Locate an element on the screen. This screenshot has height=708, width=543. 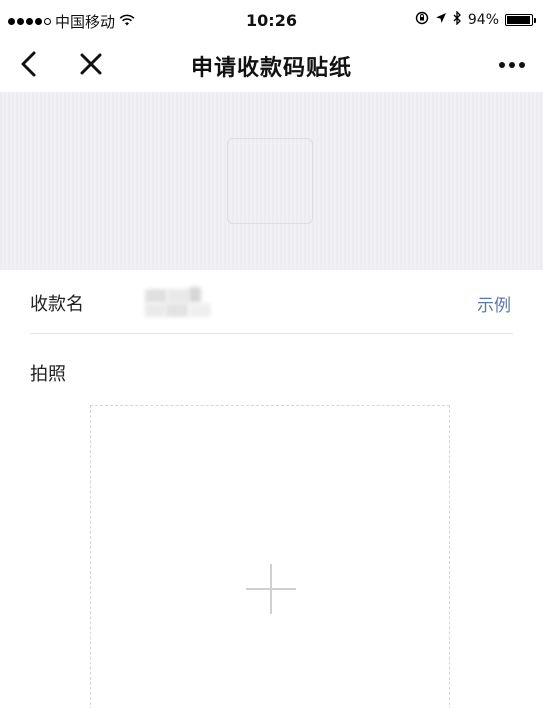
plus-icon is located at coordinates (271, 589).